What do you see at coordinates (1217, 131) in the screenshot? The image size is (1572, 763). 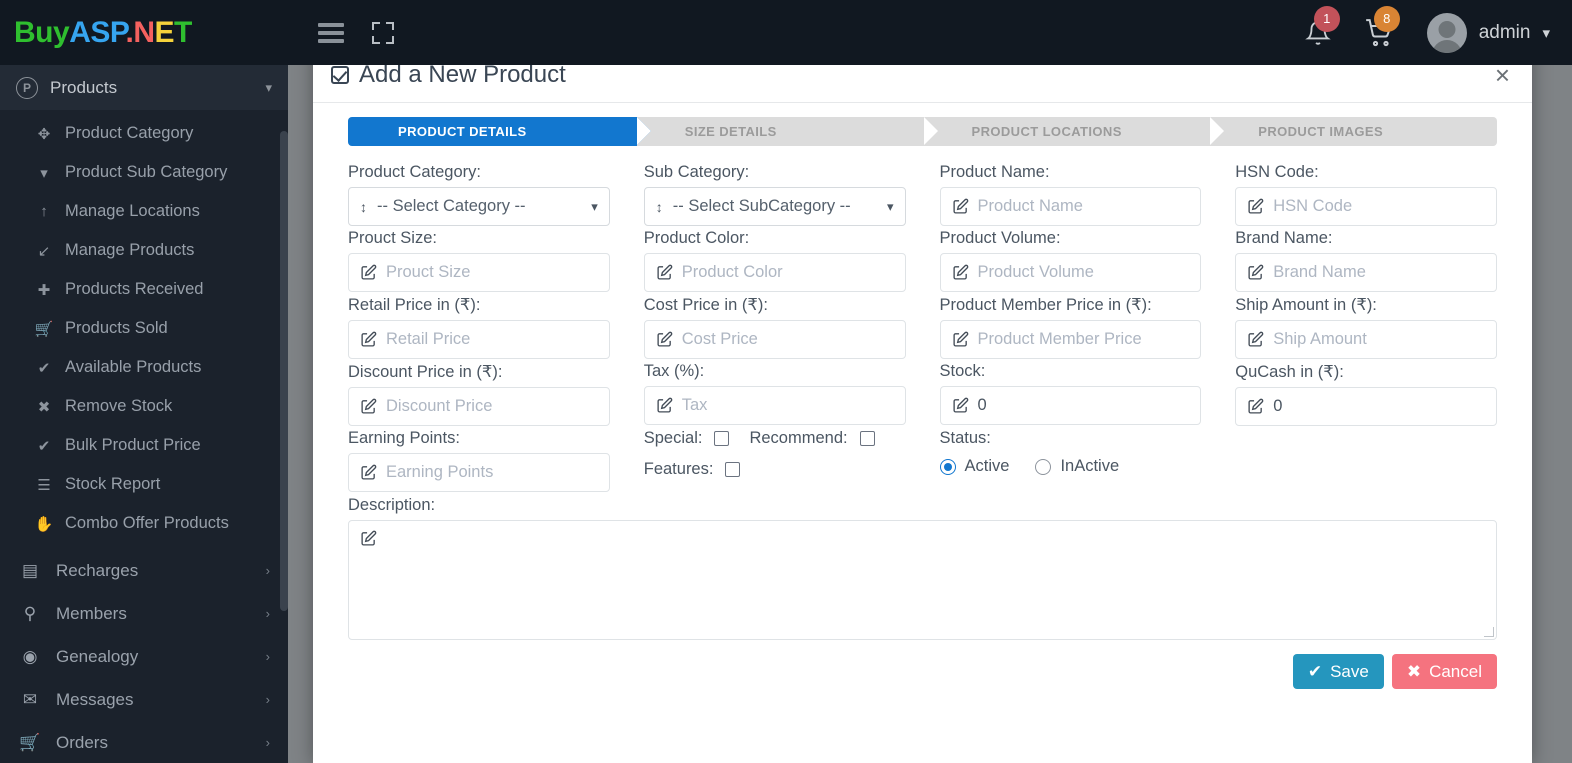 I see `step-notch` at bounding box center [1217, 131].